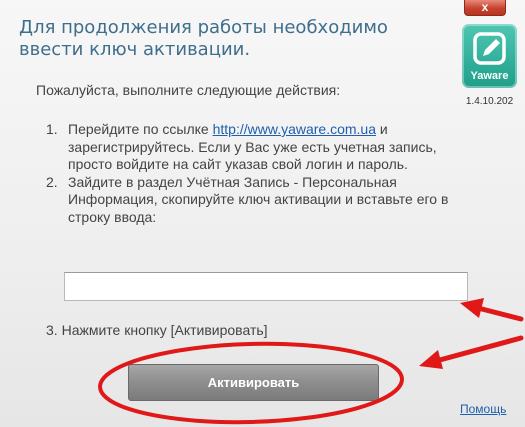 The image size is (525, 427). Describe the element at coordinates (471, 352) in the screenshot. I see `annotation-arrow-button` at that location.